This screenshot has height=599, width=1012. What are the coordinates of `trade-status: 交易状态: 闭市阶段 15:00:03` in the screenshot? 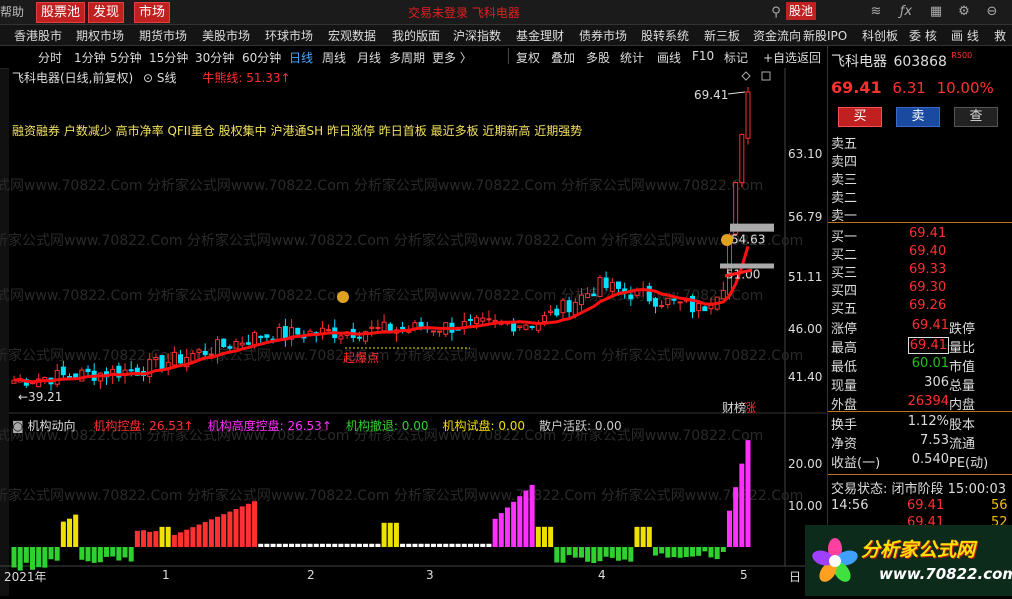 It's located at (919, 489).